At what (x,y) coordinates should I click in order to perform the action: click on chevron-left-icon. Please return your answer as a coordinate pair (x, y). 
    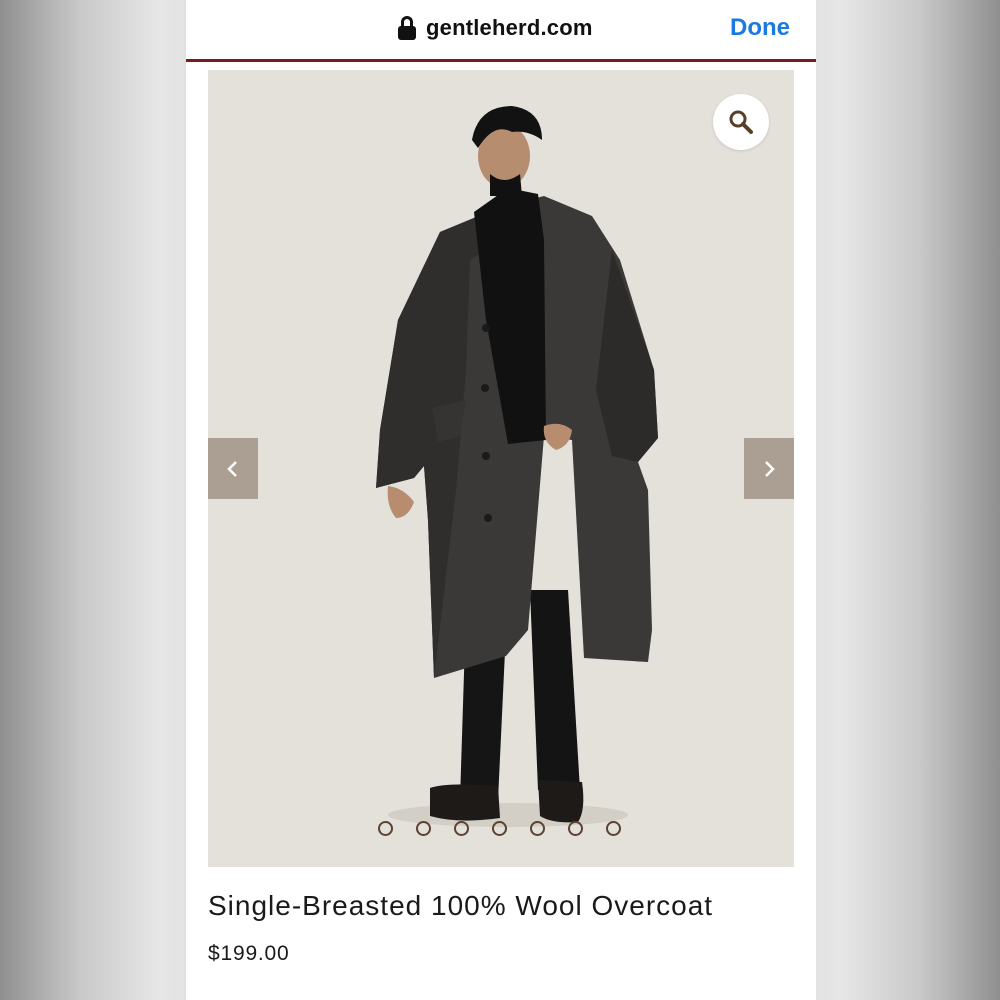
    Looking at the image, I should click on (232, 468).